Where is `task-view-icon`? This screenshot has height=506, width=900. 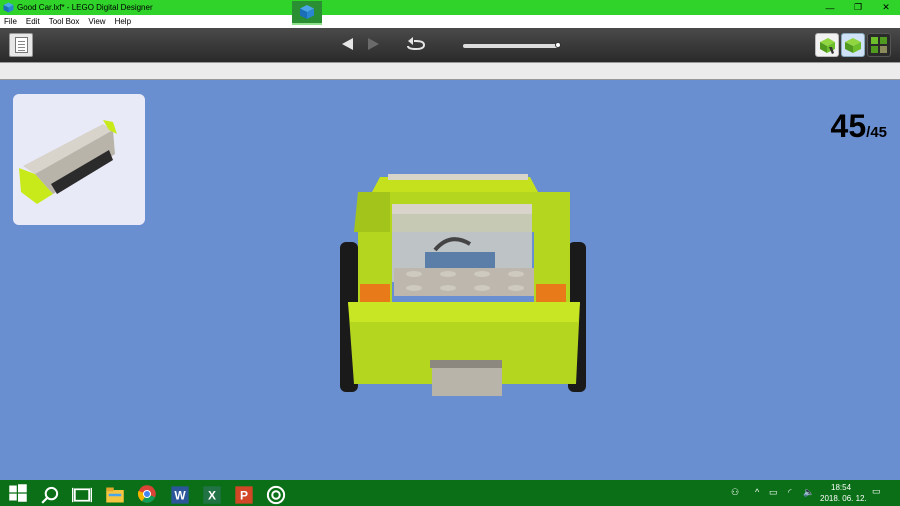
task-view-icon is located at coordinates (82, 495).